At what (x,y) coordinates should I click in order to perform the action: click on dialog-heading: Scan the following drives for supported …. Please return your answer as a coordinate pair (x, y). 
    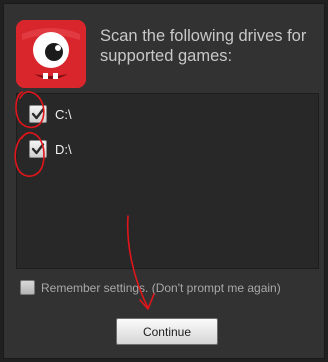
    Looking at the image, I should click on (203, 46).